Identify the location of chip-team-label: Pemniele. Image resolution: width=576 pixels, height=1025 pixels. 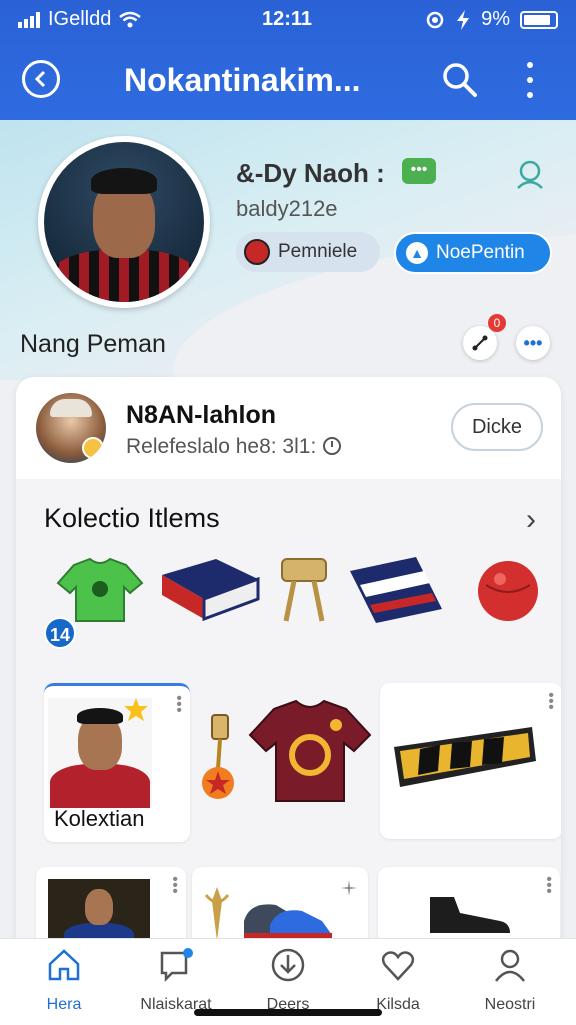
(318, 251).